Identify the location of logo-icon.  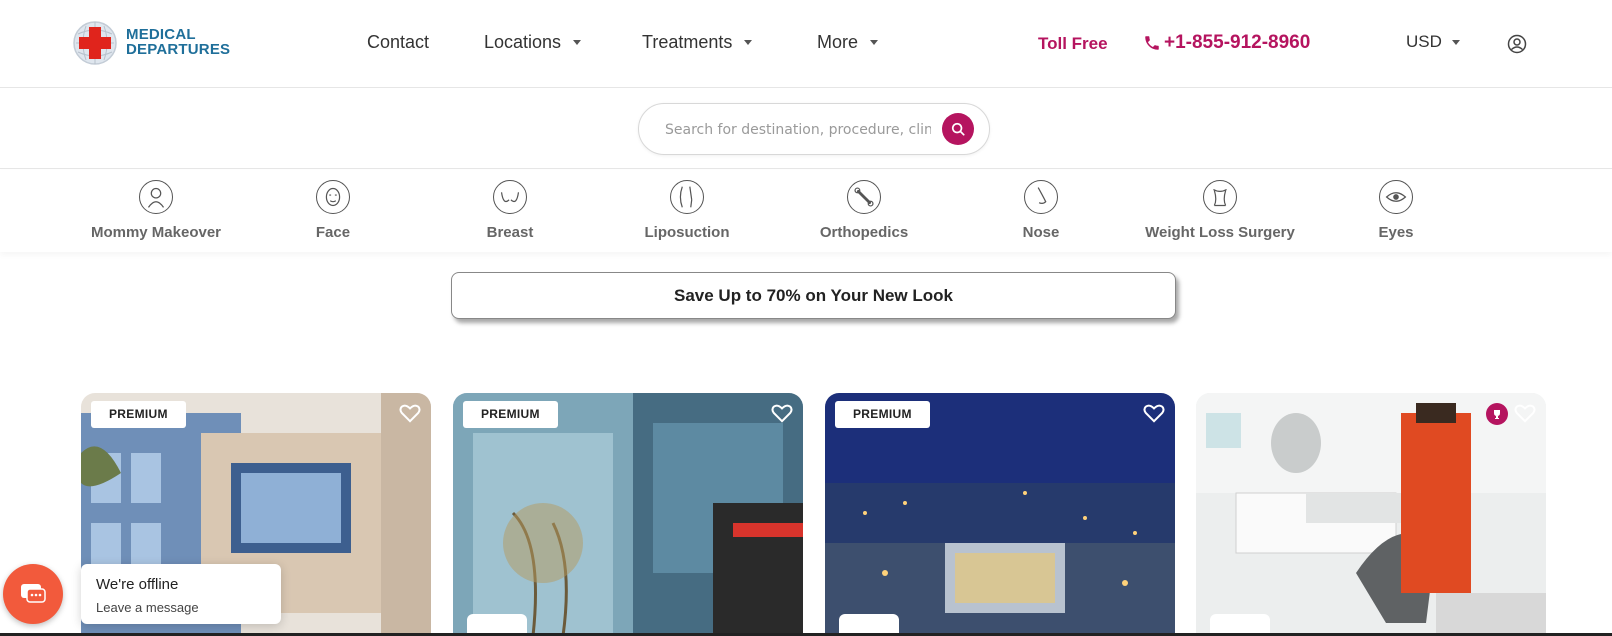
(95, 43).